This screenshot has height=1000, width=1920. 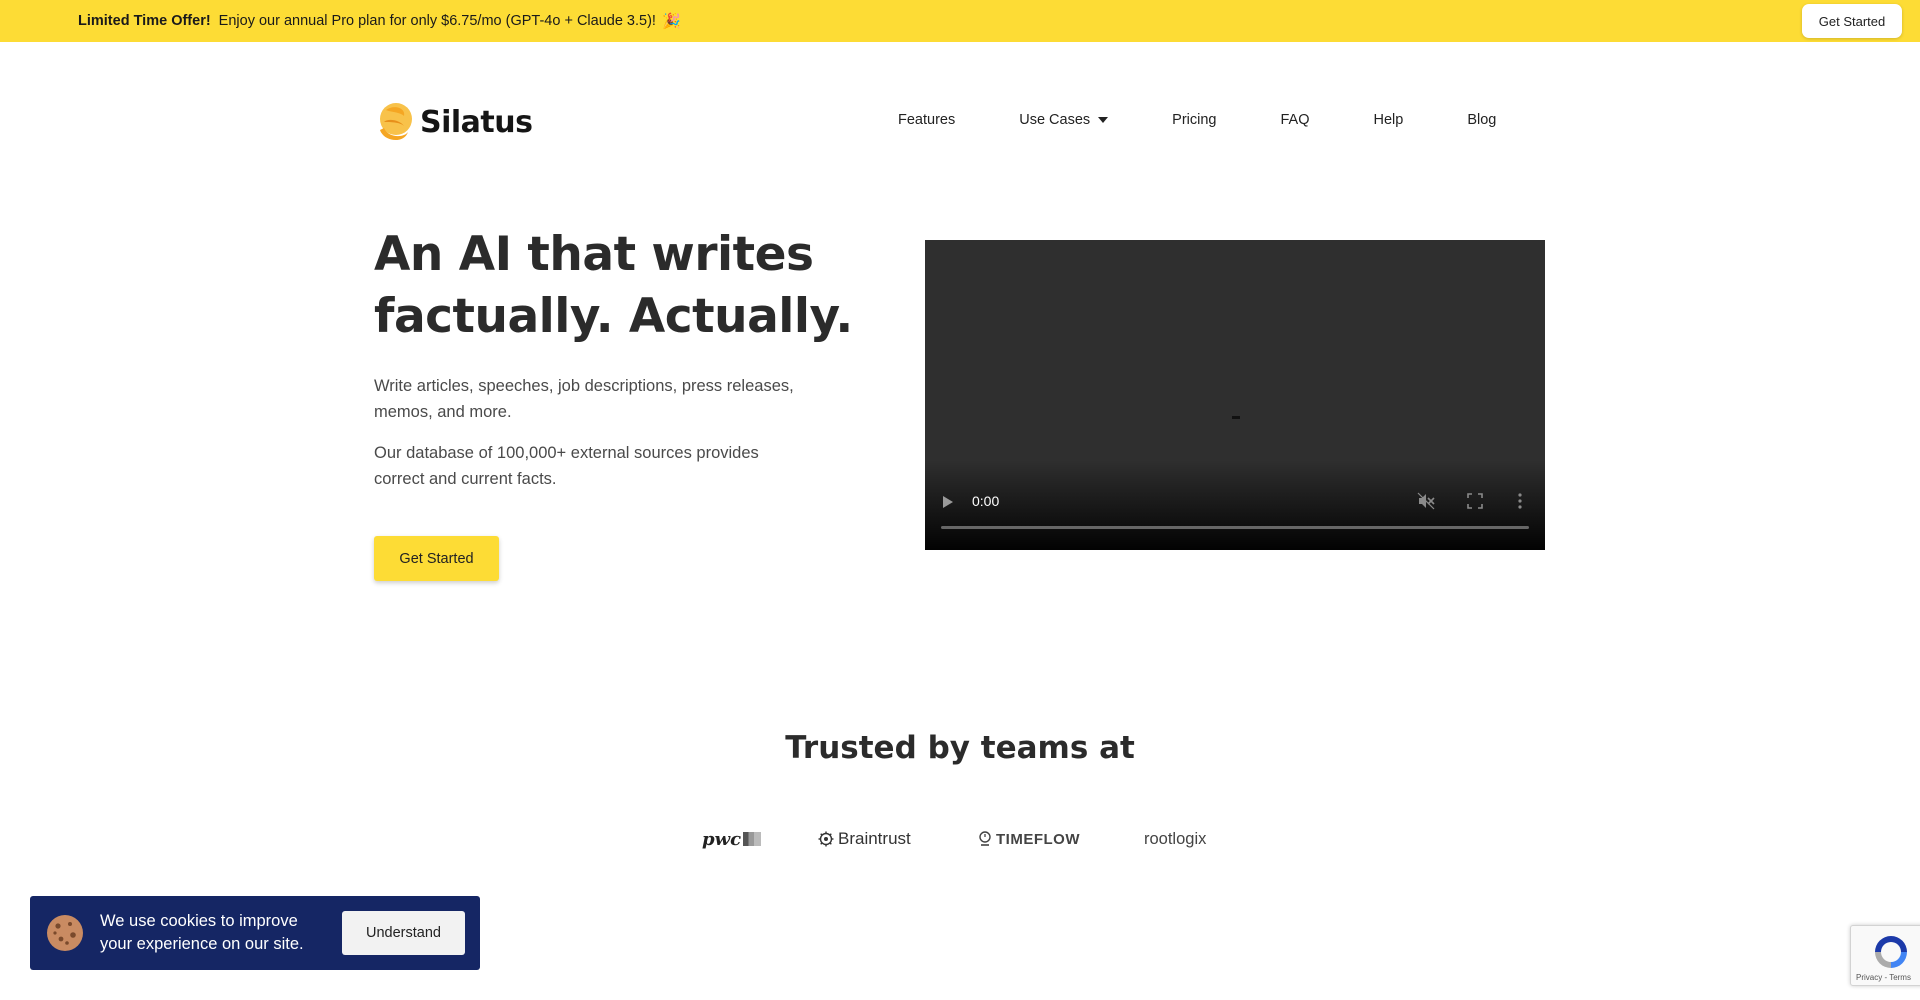 I want to click on promo-strong: Limited Time Offer!, so click(x=144, y=21).